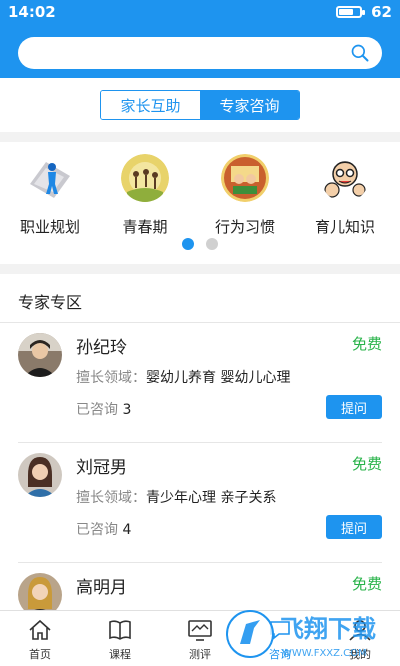 The height and width of the screenshot is (666, 400). Describe the element at coordinates (328, 629) in the screenshot. I see `watermark-text: 飞翔下载` at that location.